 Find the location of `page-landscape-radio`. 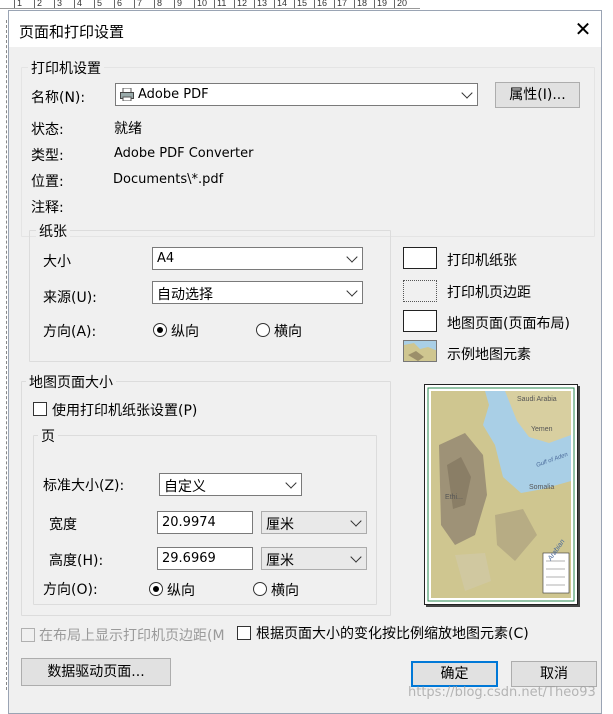

page-landscape-radio is located at coordinates (260, 589).